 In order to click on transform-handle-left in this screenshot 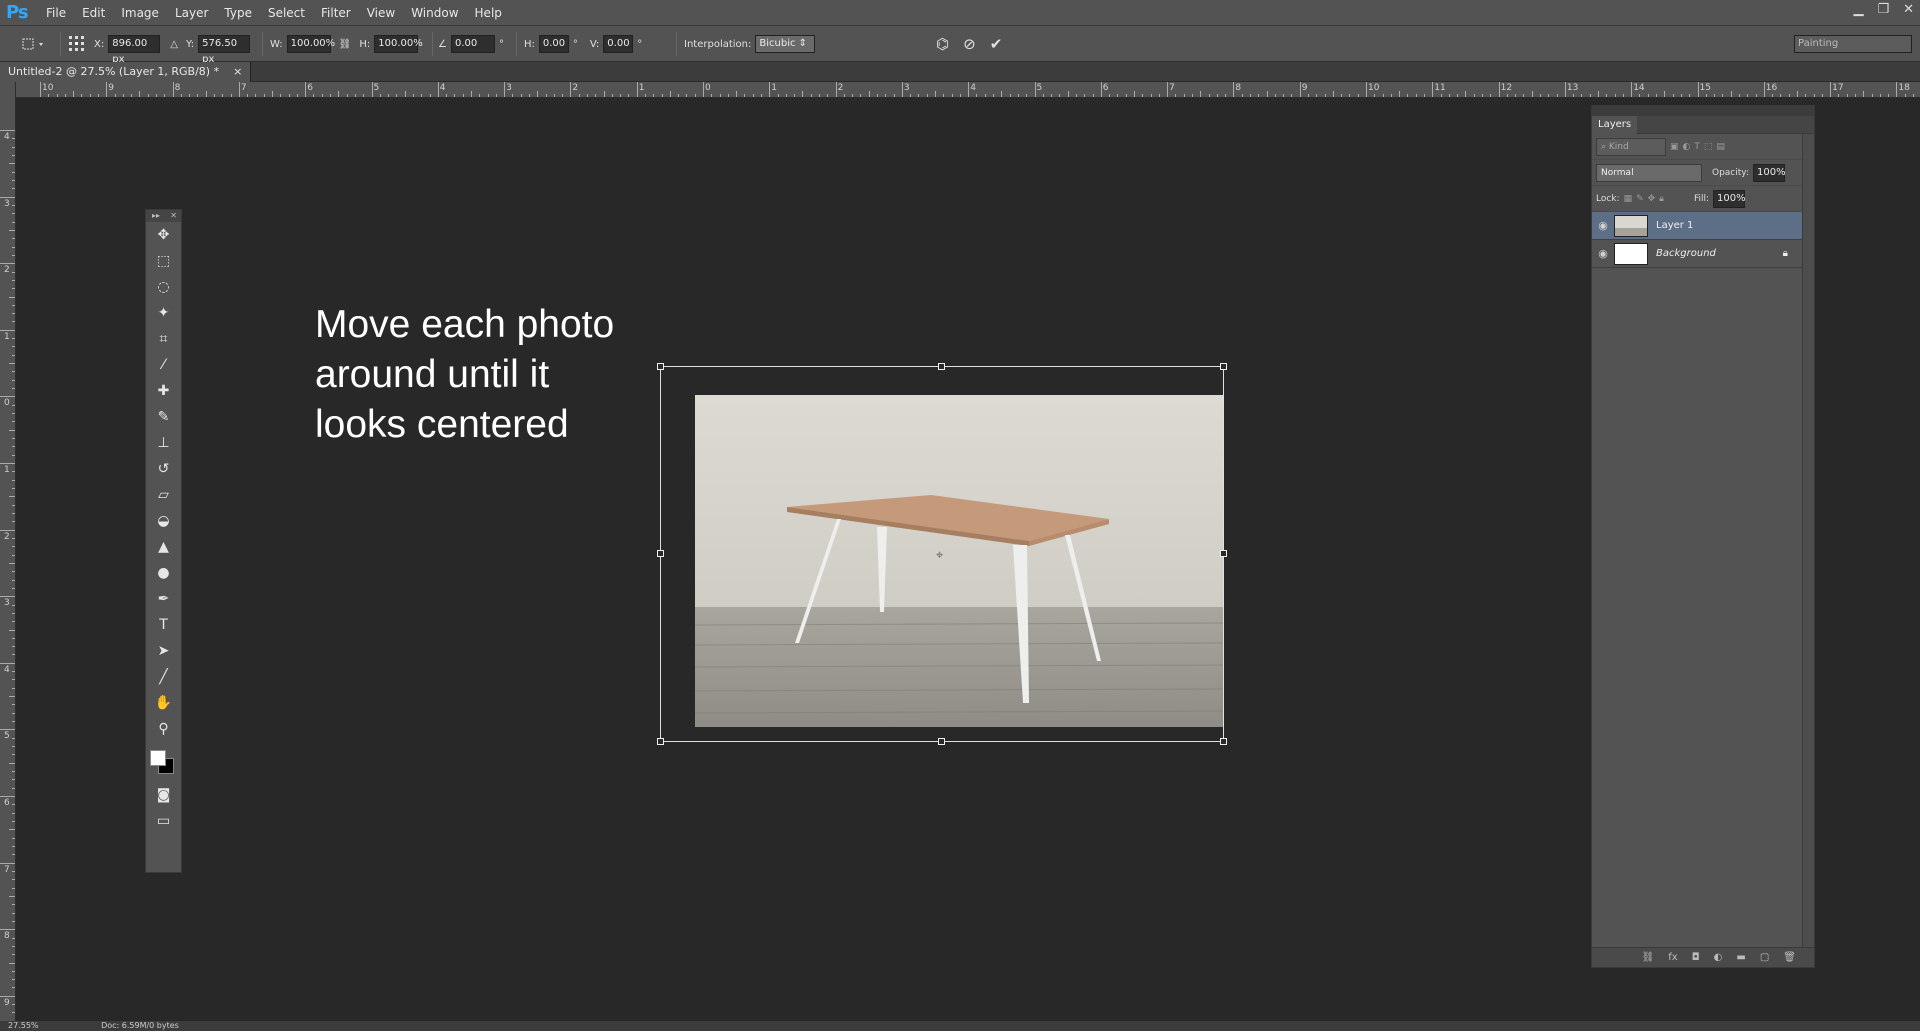, I will do `click(660, 553)`.